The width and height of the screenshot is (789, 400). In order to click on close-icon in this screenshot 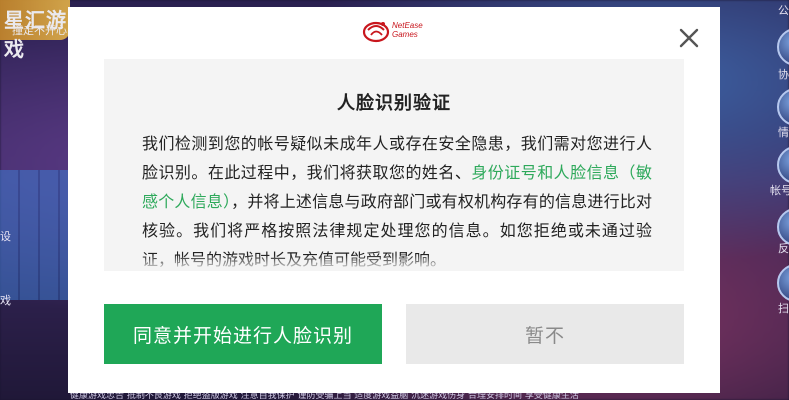, I will do `click(689, 38)`.